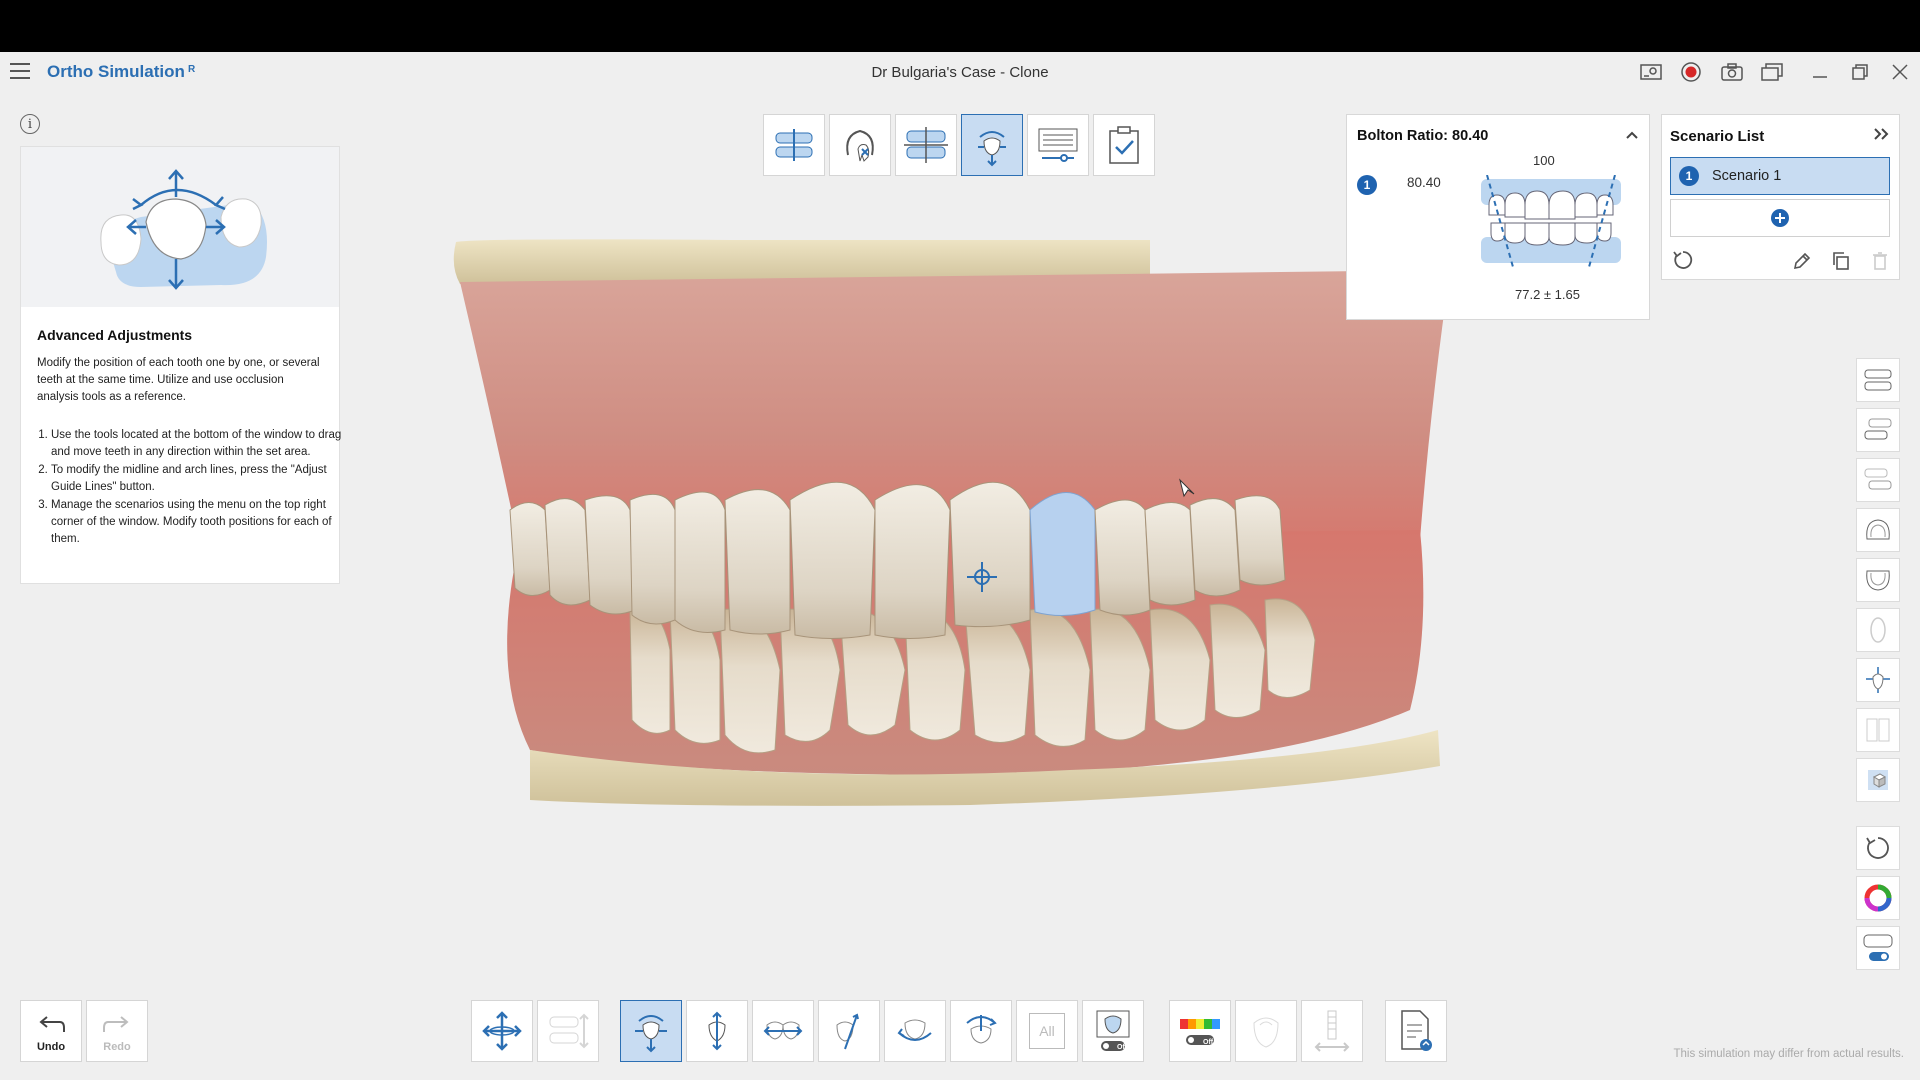  Describe the element at coordinates (1717, 136) in the screenshot. I see `scenario-list-title: Scenario List` at that location.